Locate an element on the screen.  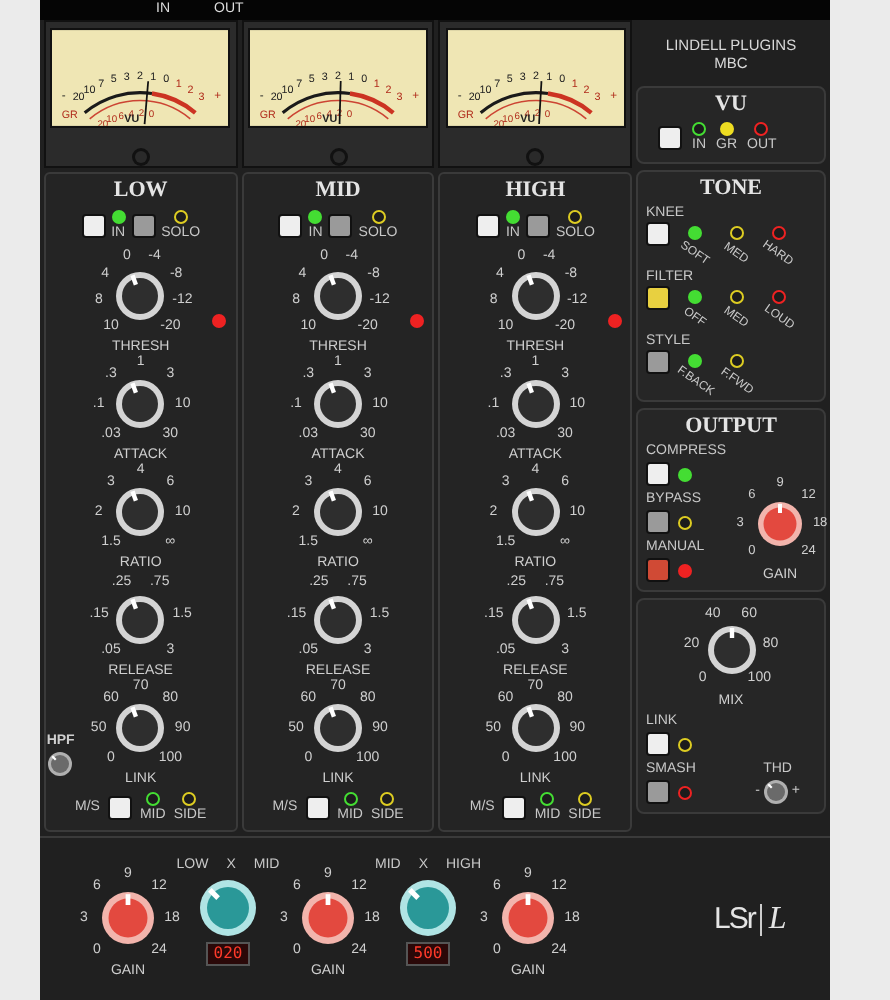
vu-button is located at coordinates (670, 138).